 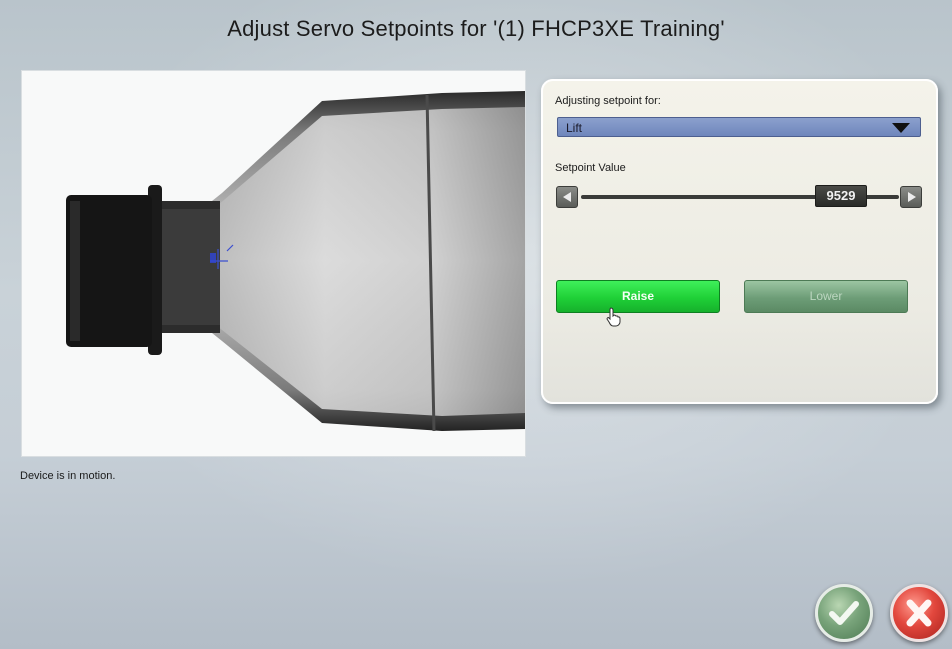 I want to click on motion-status-text: Device is in motion., so click(x=68, y=476).